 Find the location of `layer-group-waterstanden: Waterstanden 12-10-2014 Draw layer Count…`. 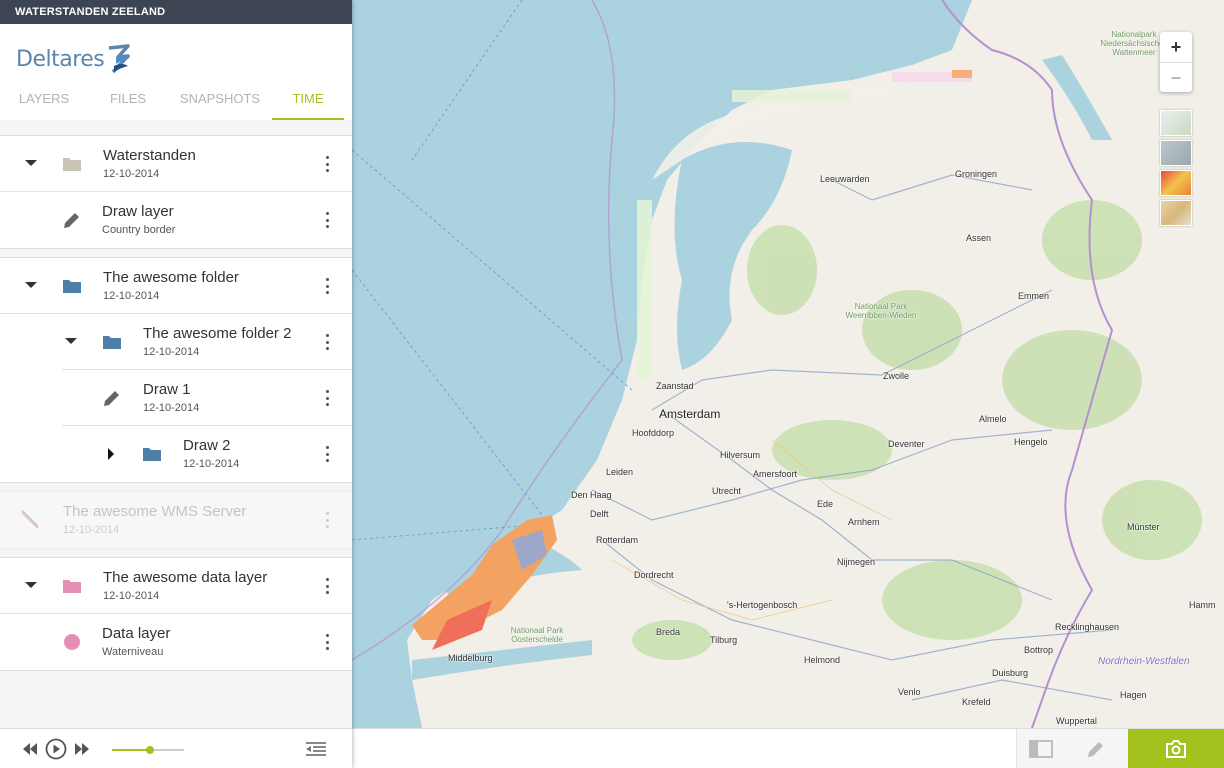

layer-group-waterstanden: Waterstanden 12-10-2014 Draw layer Count… is located at coordinates (176, 192).